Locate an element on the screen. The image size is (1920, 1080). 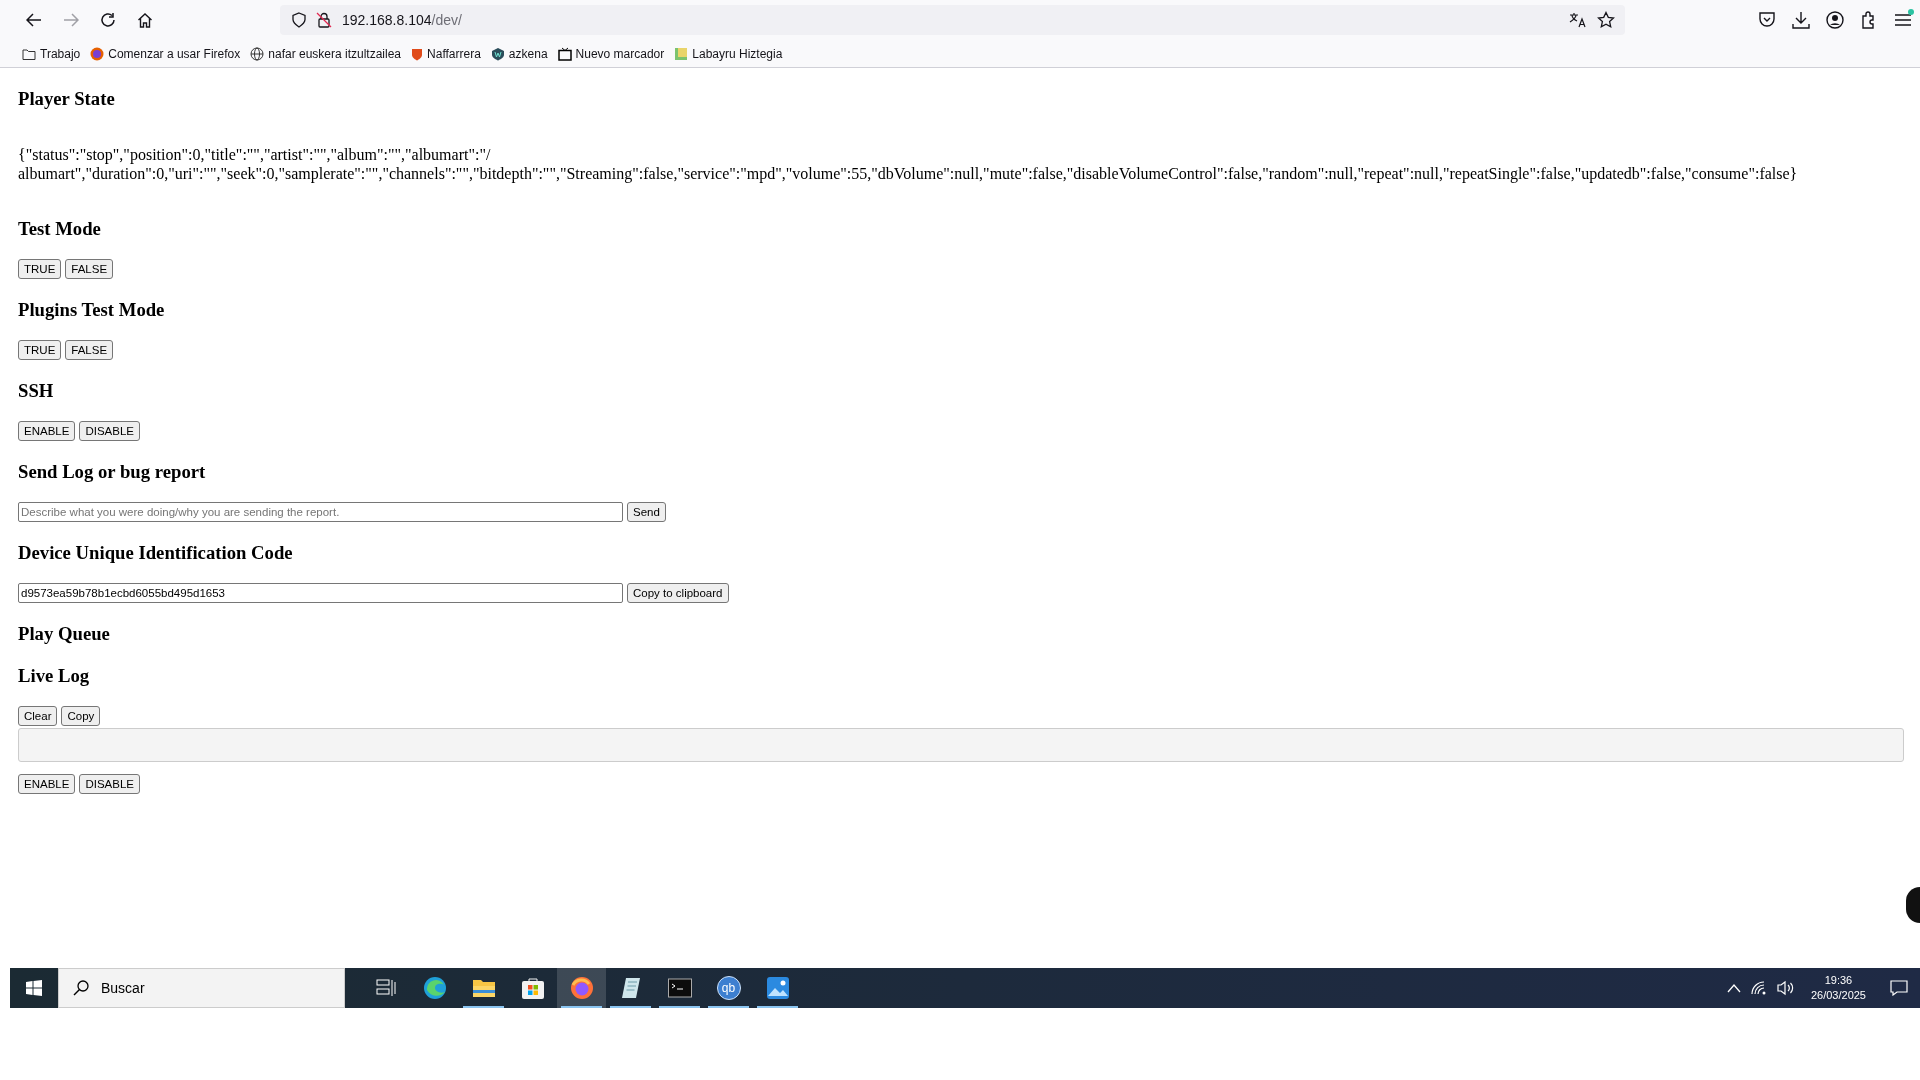
section-heading: Player State is located at coordinates (67, 99).